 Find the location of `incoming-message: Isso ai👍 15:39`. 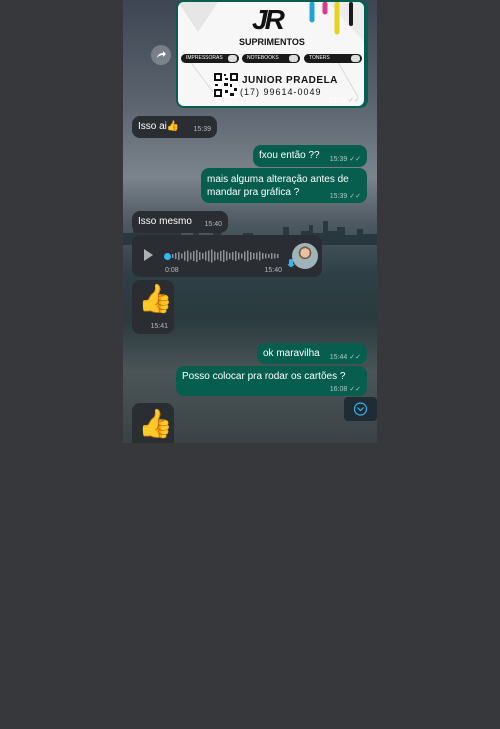

incoming-message: Isso ai👍 15:39 is located at coordinates (174, 127).